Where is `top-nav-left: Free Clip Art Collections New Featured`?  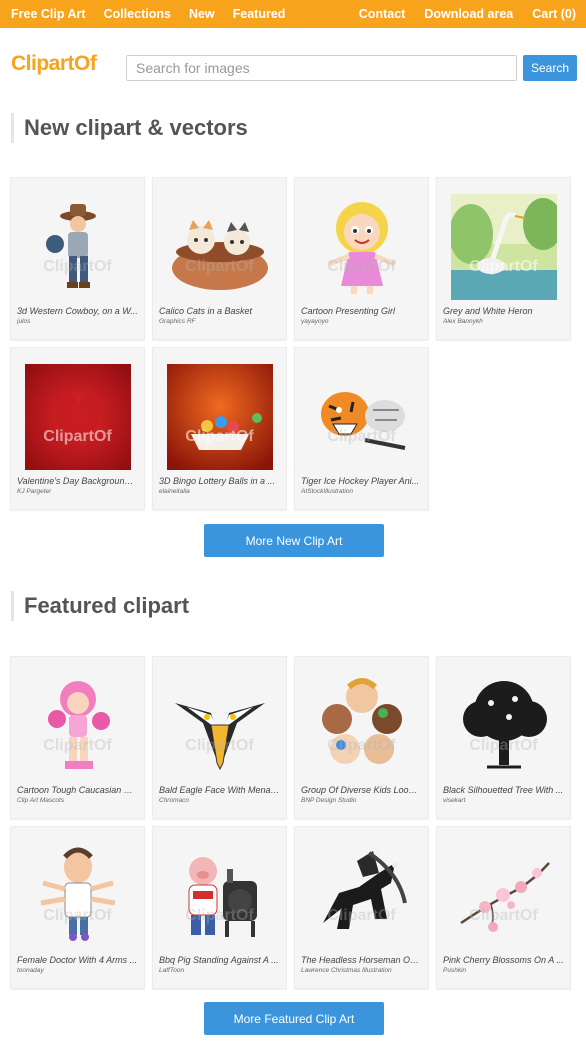
top-nav-left: Free Clip Art Collections New Featured is located at coordinates (157, 14).